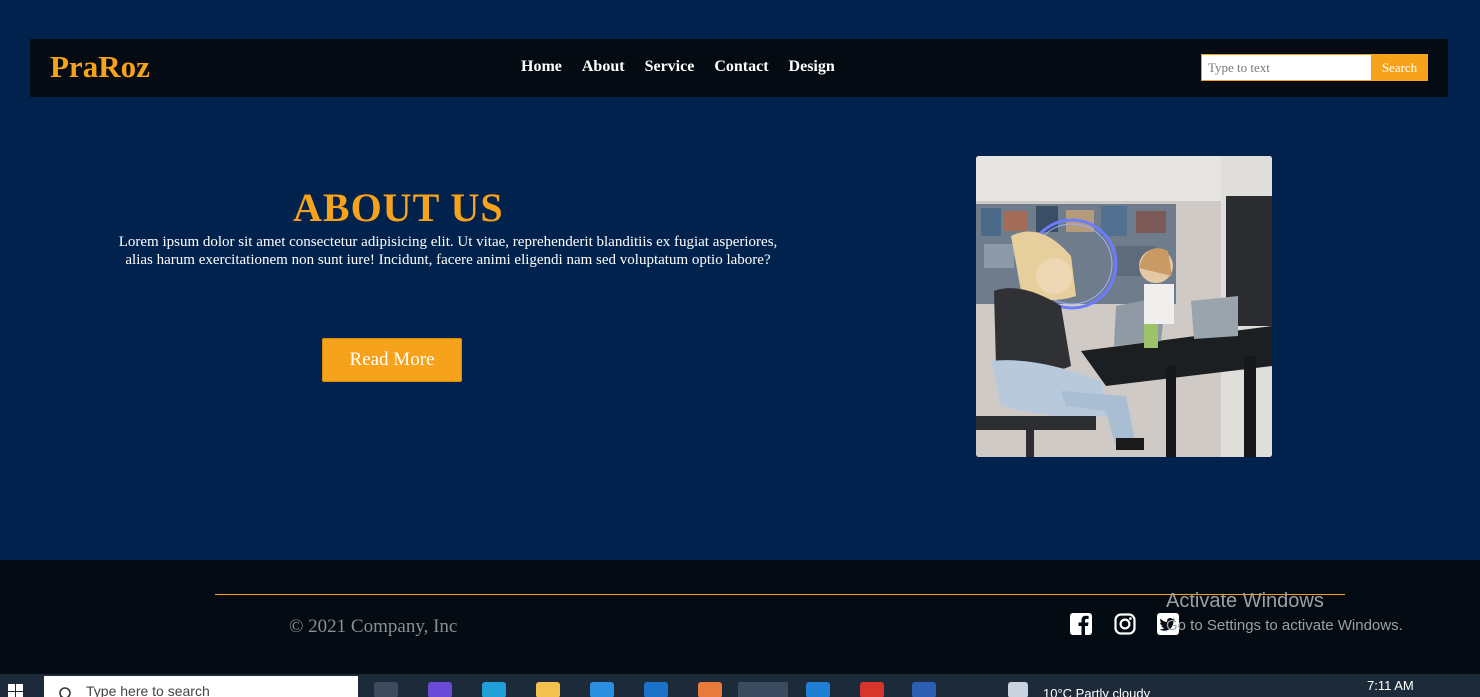 Image resolution: width=1480 pixels, height=697 pixels. Describe the element at coordinates (548, 689) in the screenshot. I see `file-explorer-icon` at that location.